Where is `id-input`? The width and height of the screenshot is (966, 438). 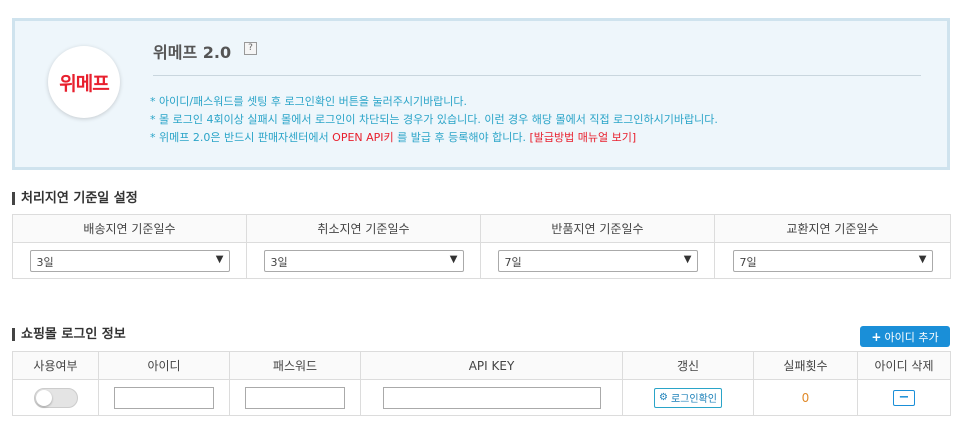 id-input is located at coordinates (164, 397).